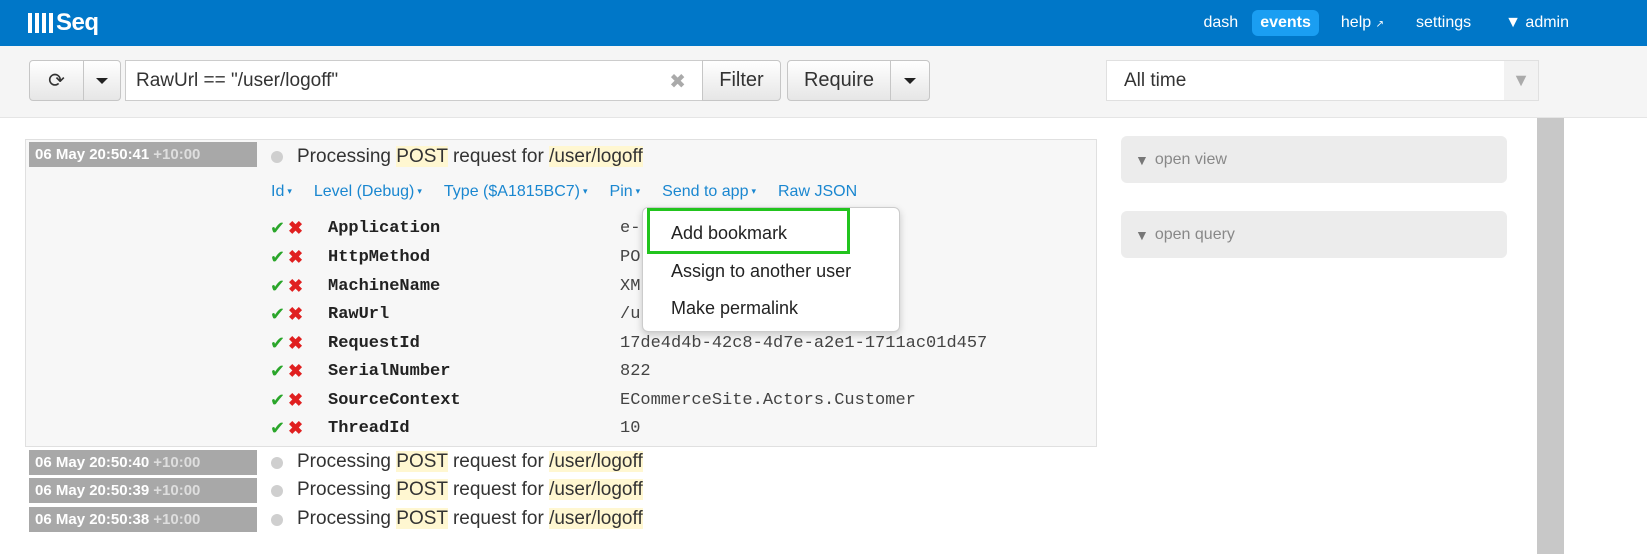  What do you see at coordinates (63, 23) in the screenshot?
I see `seq-logo: Seq` at bounding box center [63, 23].